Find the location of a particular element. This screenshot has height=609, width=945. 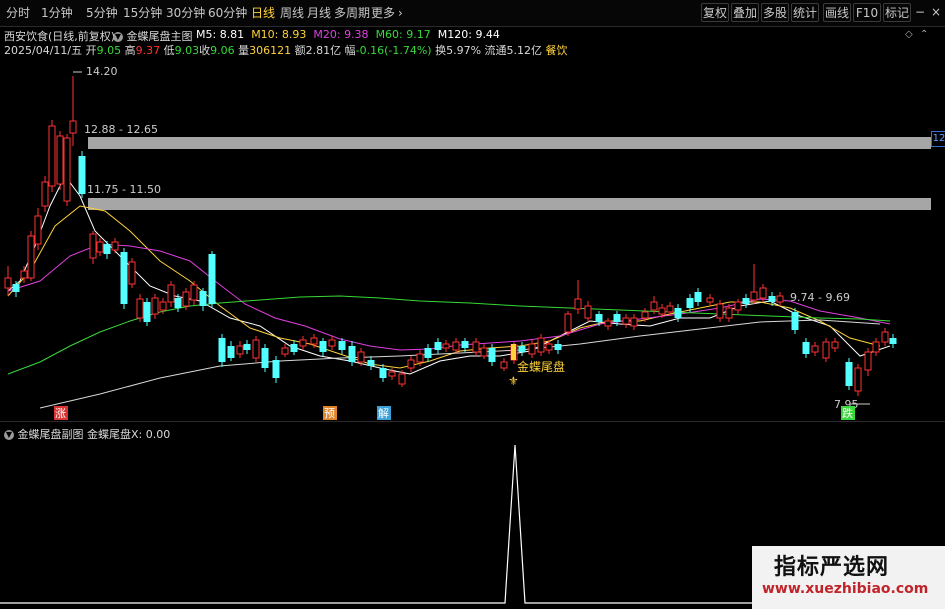

ma5-value: M5: 8.81 is located at coordinates (220, 34).